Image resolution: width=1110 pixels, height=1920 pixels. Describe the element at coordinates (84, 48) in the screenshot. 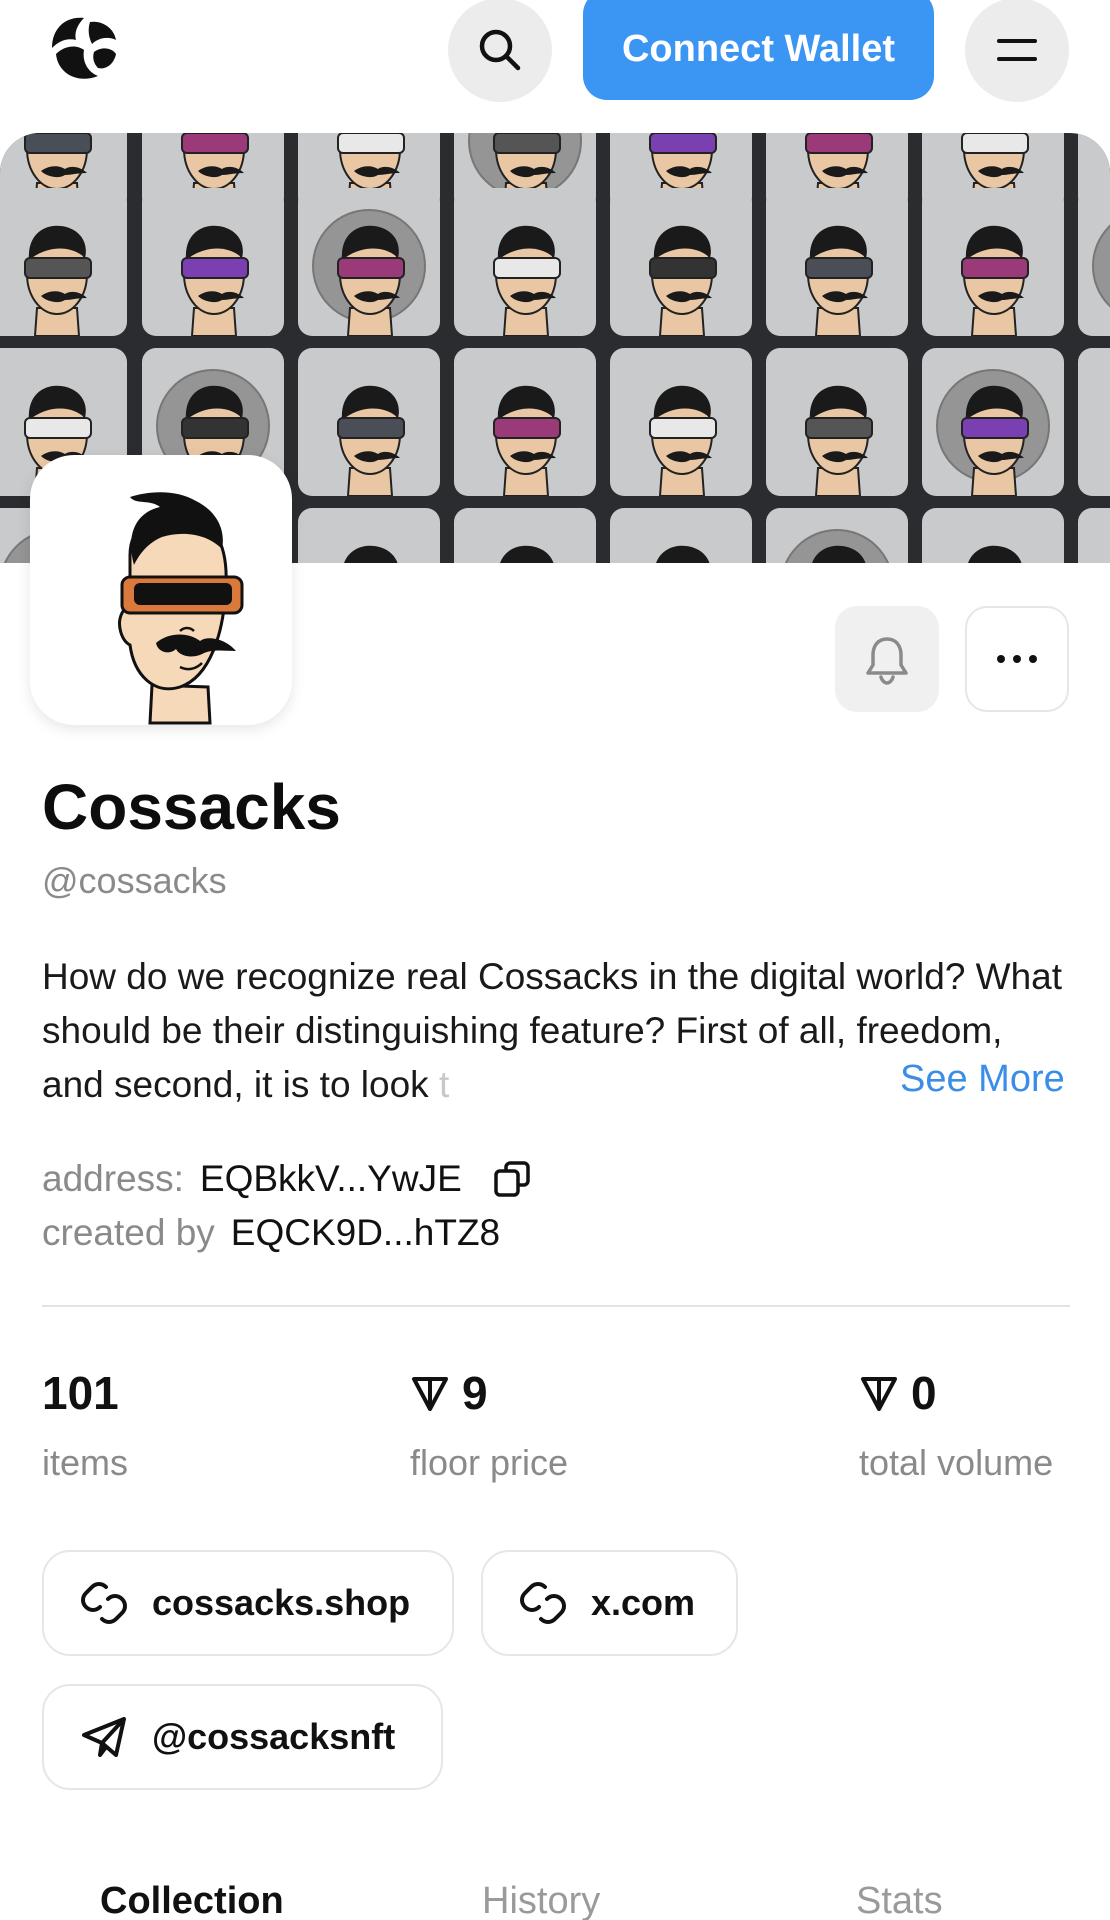

I see `getgems-logo-icon` at that location.